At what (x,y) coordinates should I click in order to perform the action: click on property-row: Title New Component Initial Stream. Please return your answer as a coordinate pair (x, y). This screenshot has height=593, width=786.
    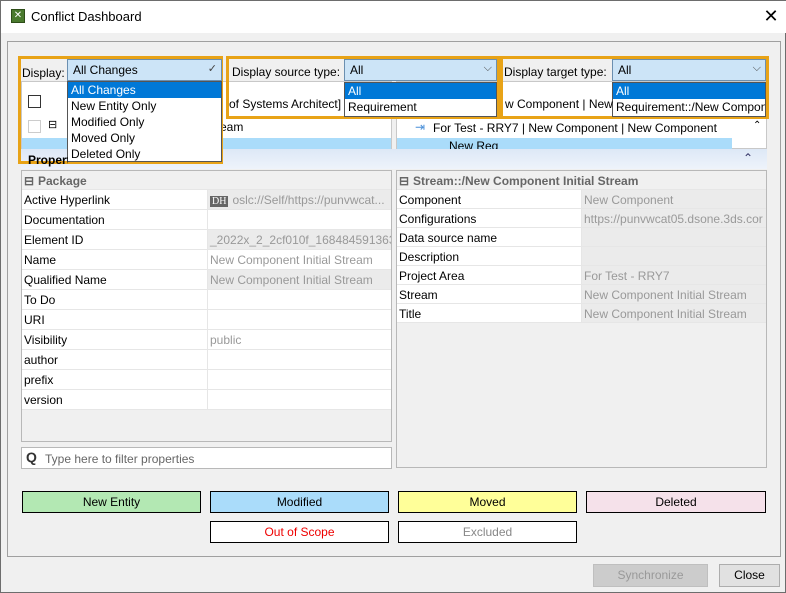
    Looking at the image, I should click on (581, 313).